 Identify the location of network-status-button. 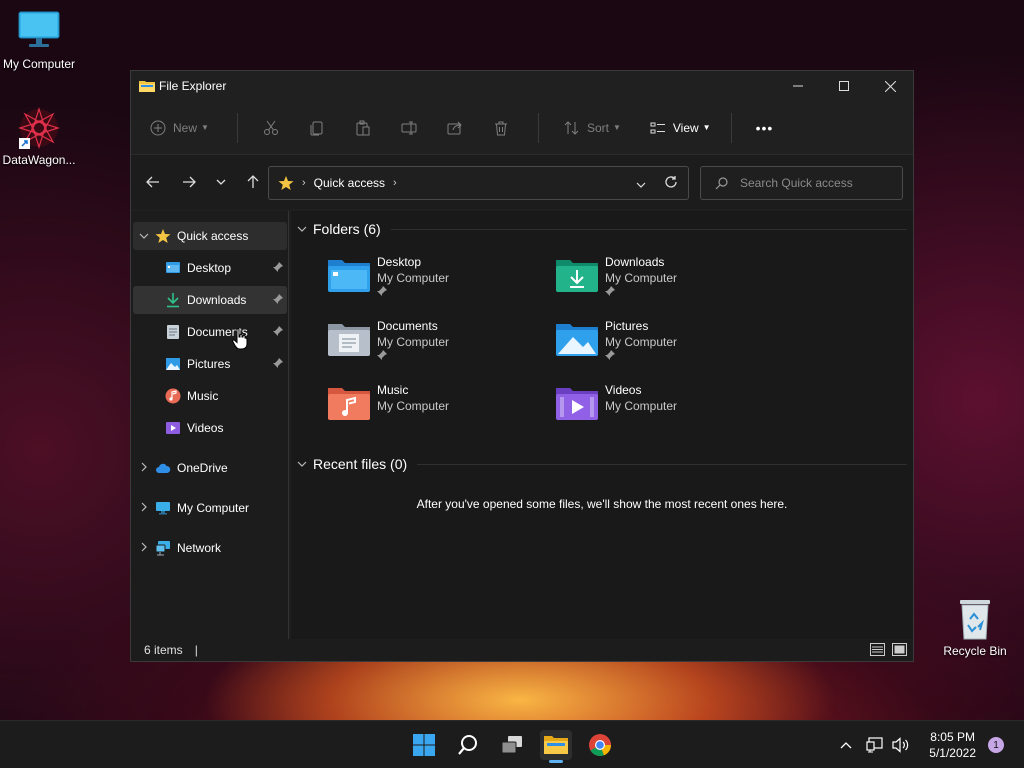
(875, 745).